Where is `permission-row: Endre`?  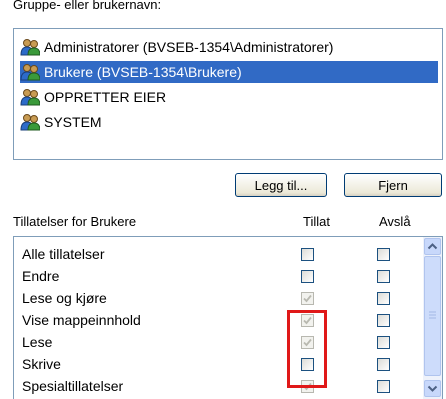
permission-row: Endre is located at coordinates (218, 277).